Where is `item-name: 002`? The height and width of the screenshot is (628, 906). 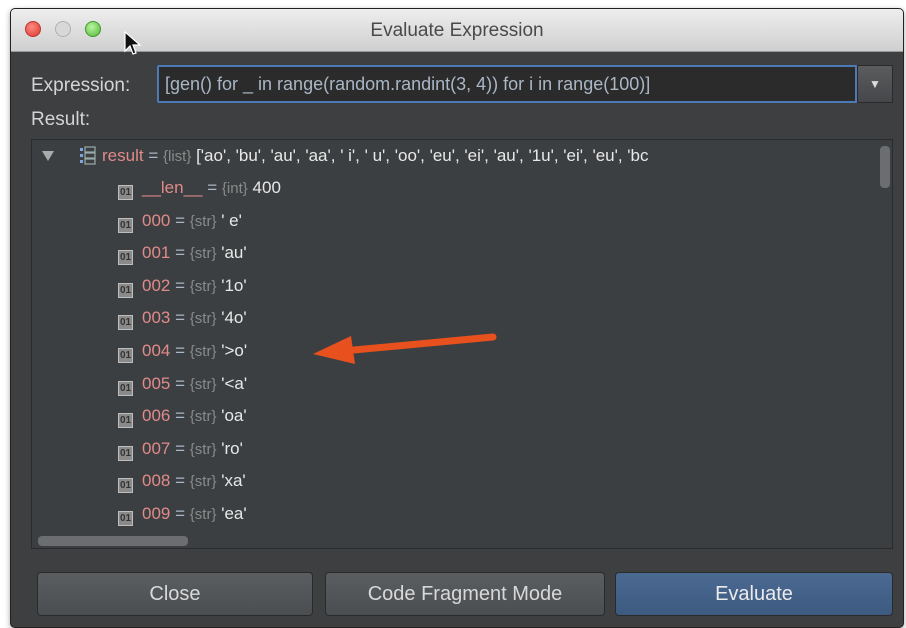 item-name: 002 is located at coordinates (156, 285).